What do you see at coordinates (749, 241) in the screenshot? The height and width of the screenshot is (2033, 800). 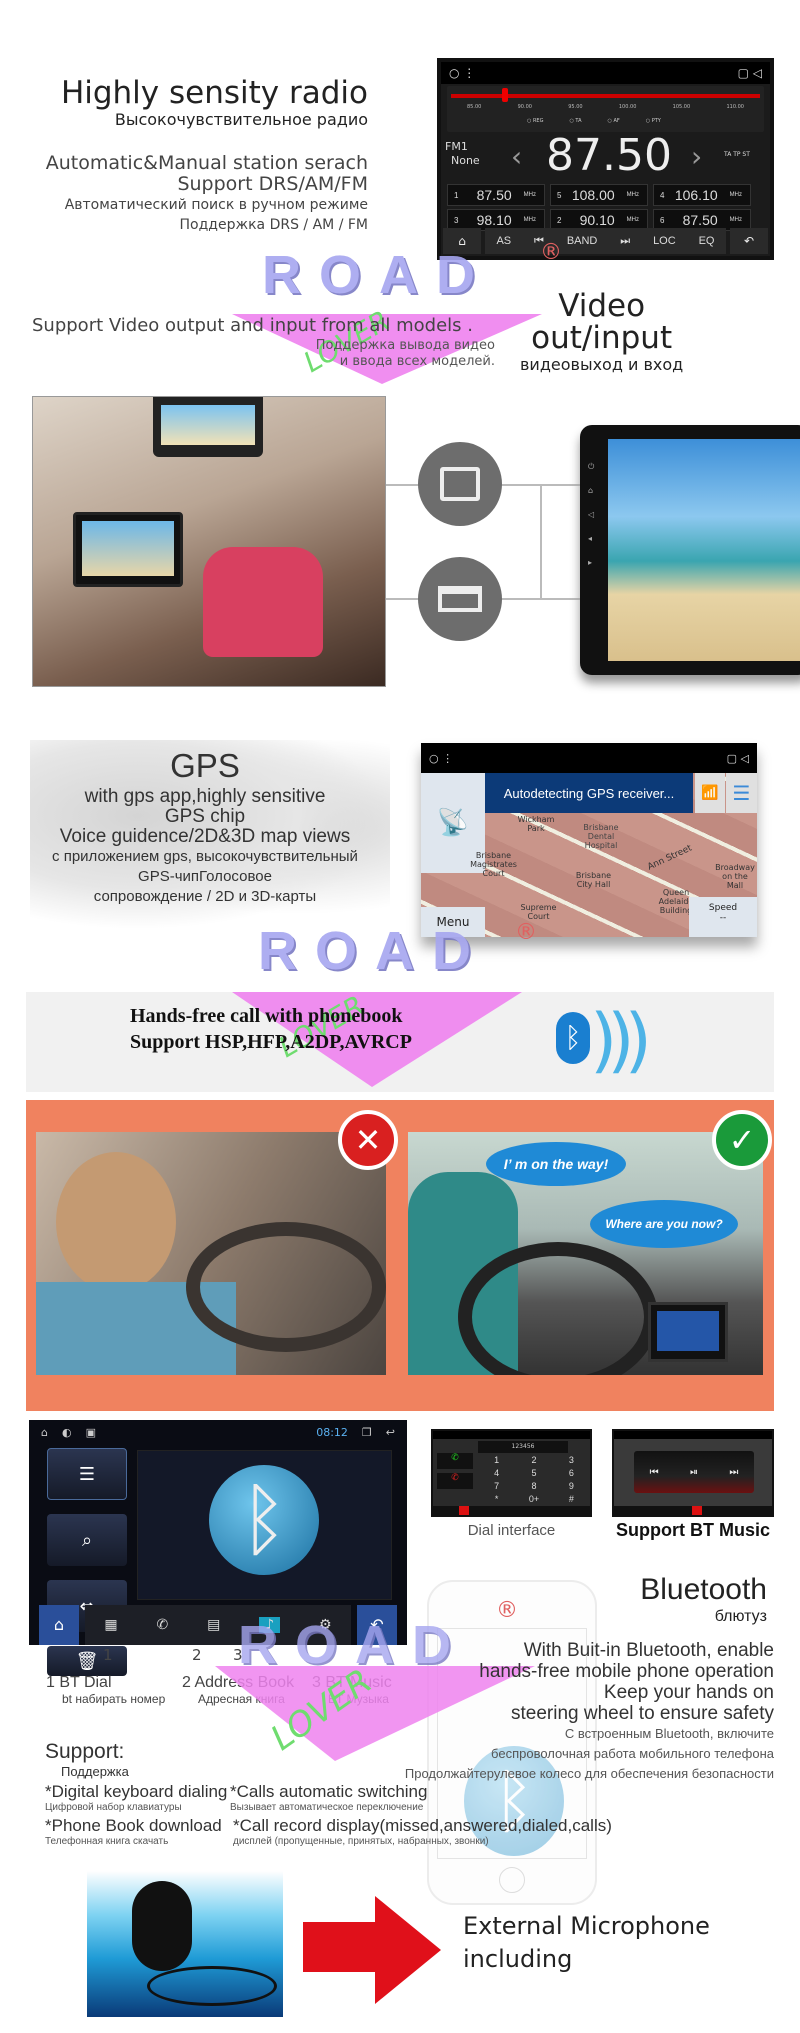 I see `back-button: ↶` at bounding box center [749, 241].